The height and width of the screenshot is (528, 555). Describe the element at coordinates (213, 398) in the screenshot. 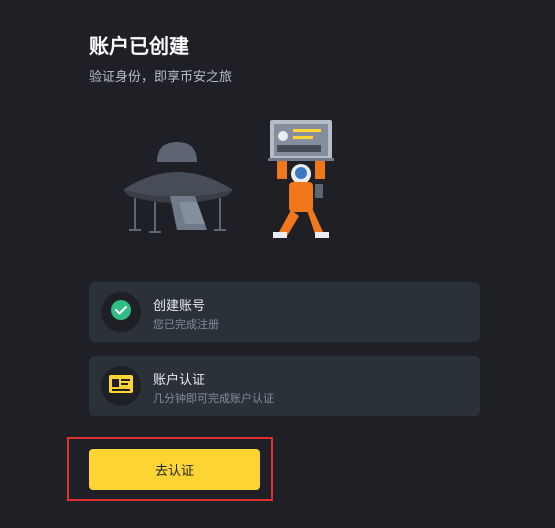

I see `step-description: 几分钟即可完成账户认证` at that location.